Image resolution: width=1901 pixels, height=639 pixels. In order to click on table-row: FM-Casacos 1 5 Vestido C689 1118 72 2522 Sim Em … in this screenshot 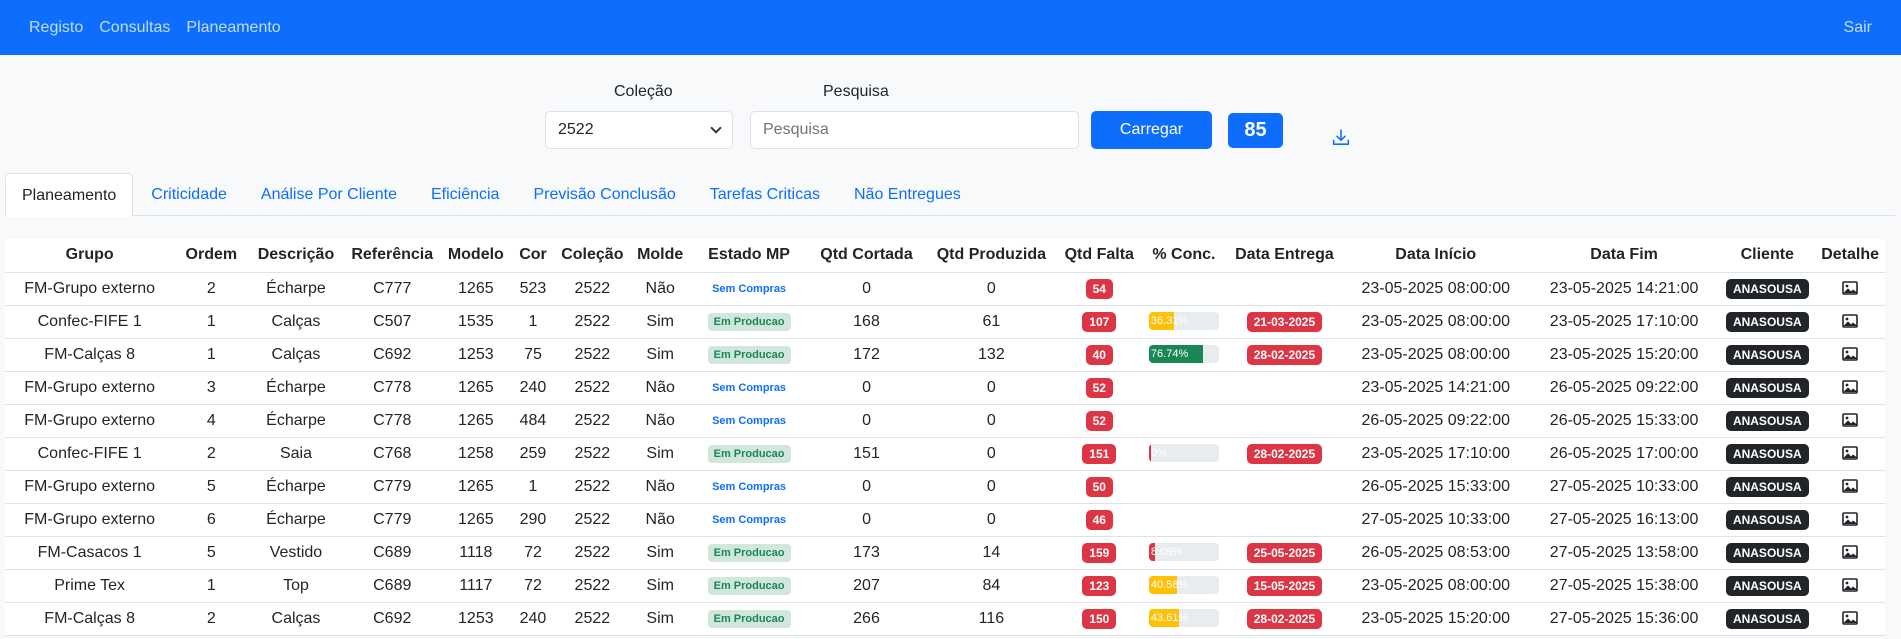, I will do `click(945, 553)`.